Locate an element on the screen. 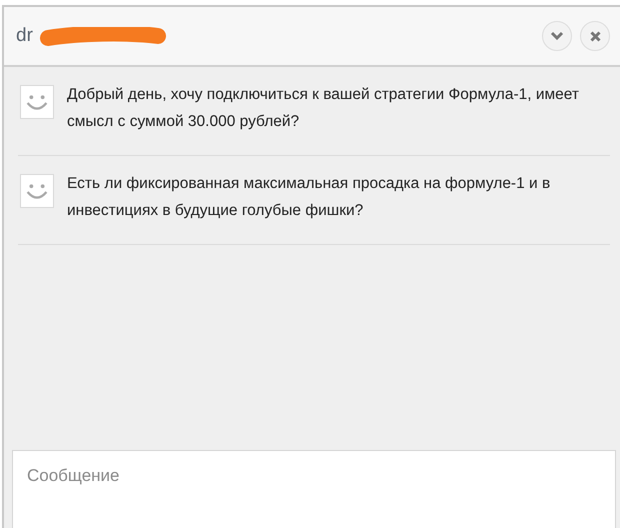 This screenshot has height=528, width=620. message-input: Сообщение is located at coordinates (314, 489).